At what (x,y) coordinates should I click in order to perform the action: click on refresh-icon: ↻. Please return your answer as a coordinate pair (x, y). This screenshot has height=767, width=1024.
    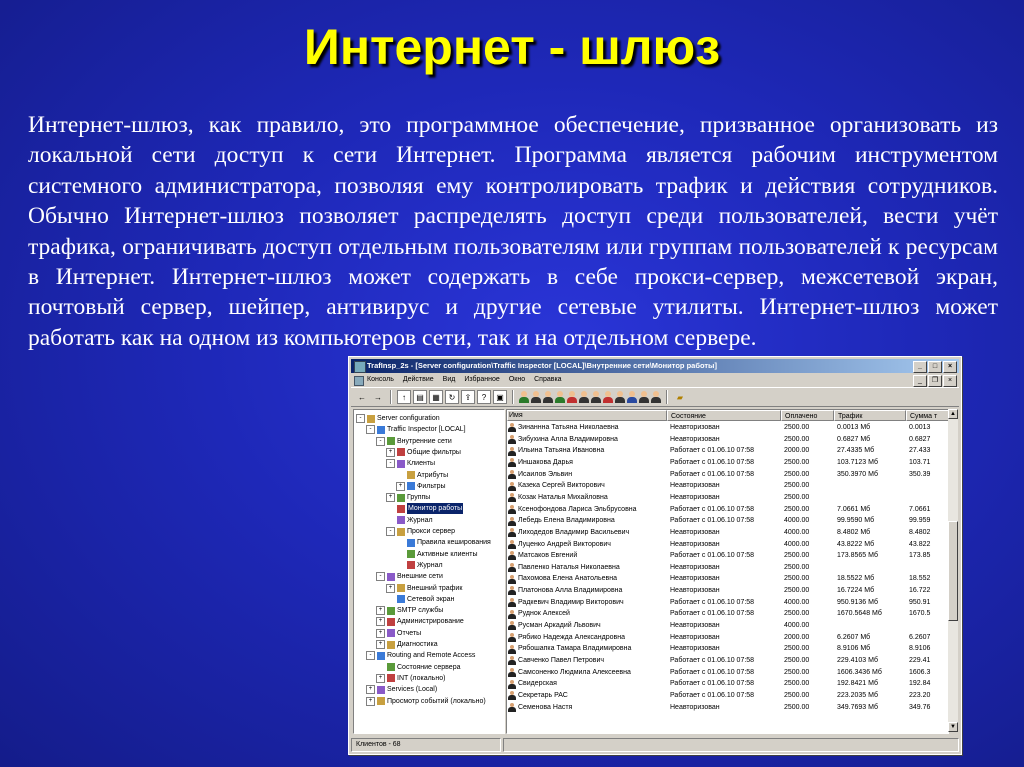
    Looking at the image, I should click on (452, 397).